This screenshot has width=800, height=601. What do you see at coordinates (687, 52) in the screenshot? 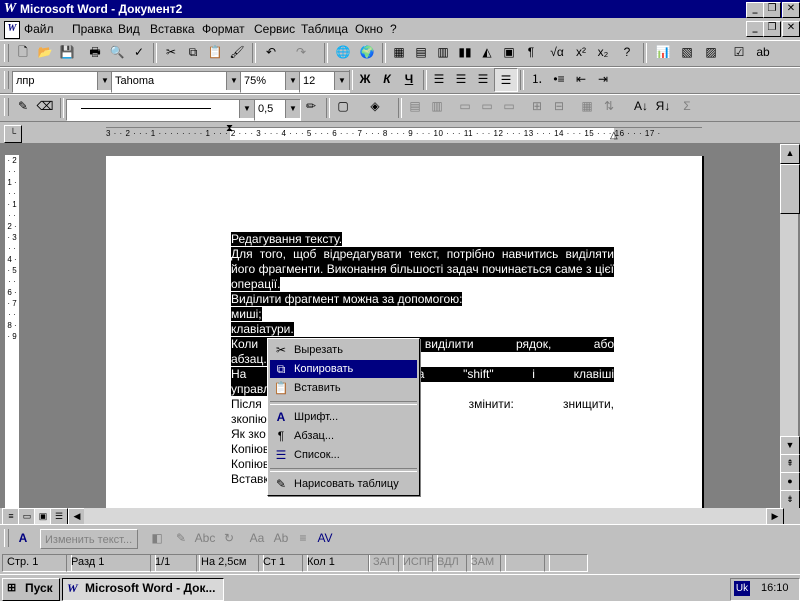
I see `form-field-icon: ▧` at bounding box center [687, 52].